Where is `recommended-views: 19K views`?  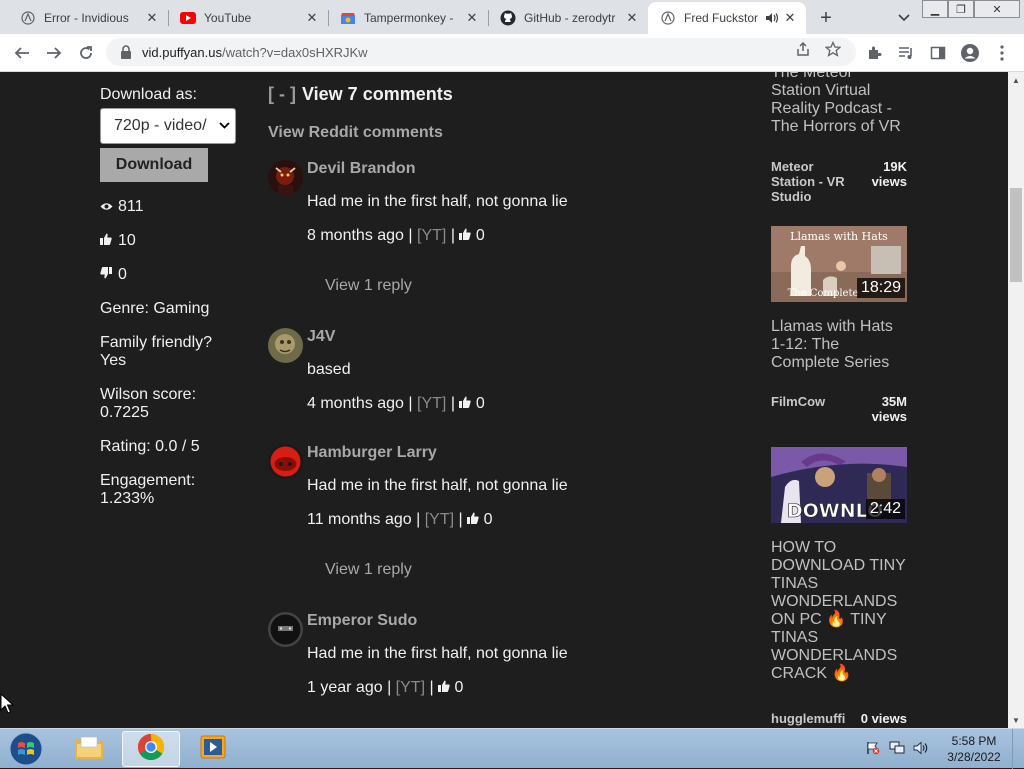
recommended-views: 19K views is located at coordinates (889, 174).